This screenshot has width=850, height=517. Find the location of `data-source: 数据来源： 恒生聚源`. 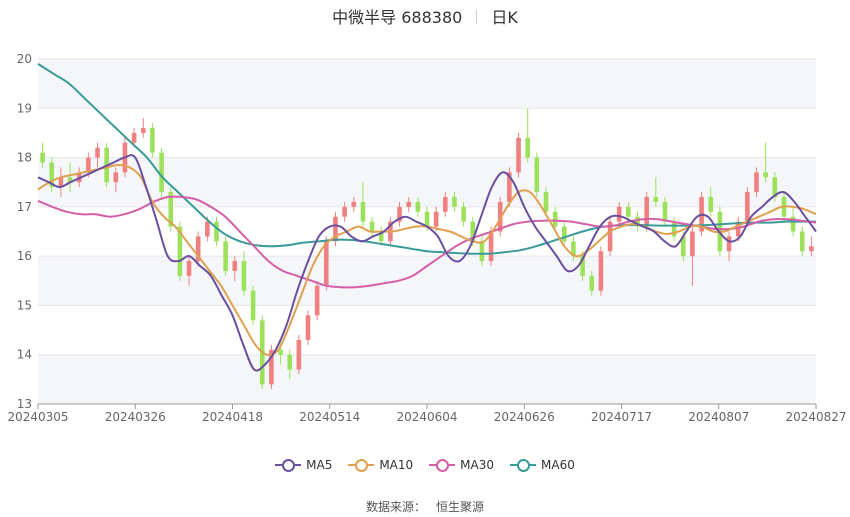

data-source: 数据来源： 恒生聚源 is located at coordinates (425, 506).